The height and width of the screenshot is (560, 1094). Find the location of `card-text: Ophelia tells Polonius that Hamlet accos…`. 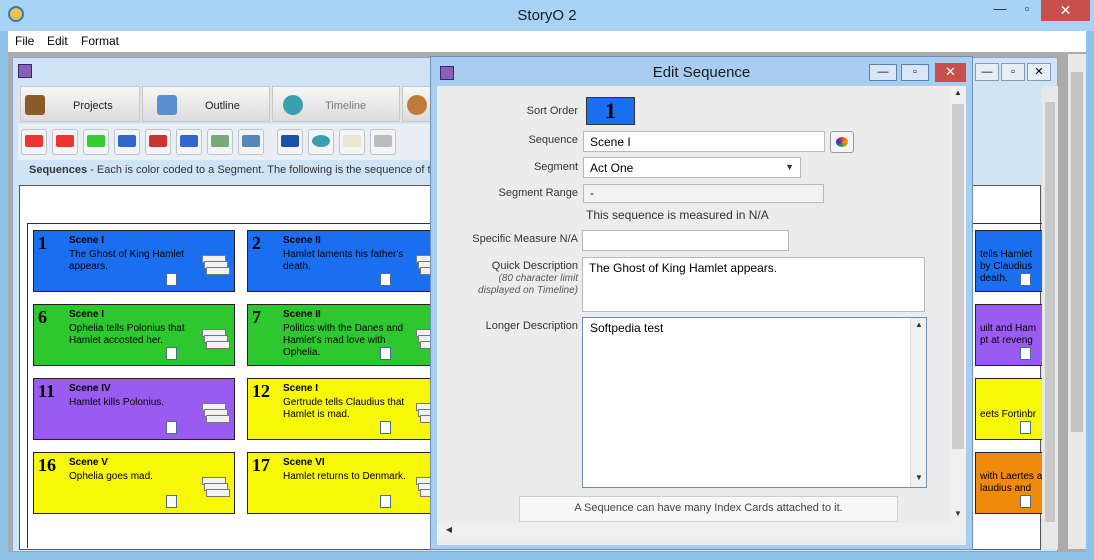

card-text: Ophelia tells Polonius that Hamlet accos… is located at coordinates (127, 334).